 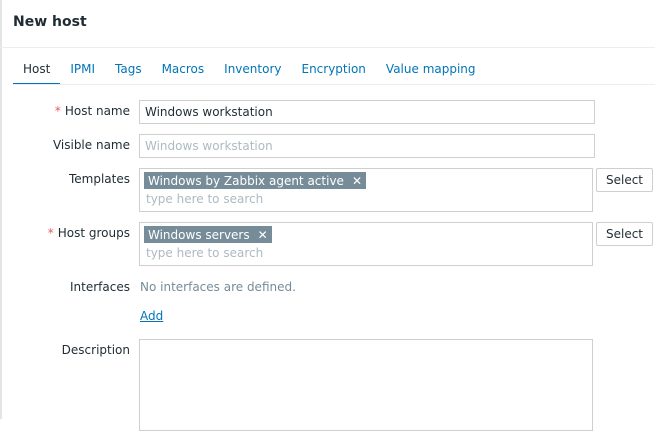 I want to click on template-chip: Windows by Zabbix agent active ✕, so click(x=255, y=180).